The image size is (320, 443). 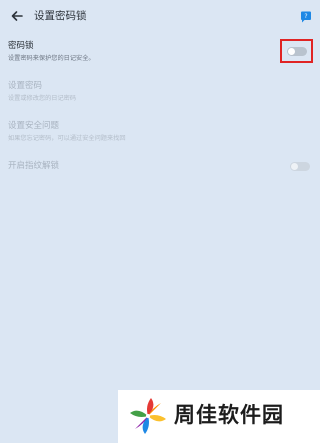 What do you see at coordinates (160, 132) in the screenshot?
I see `setting-security-question: 设置安全问题 如果您忘记密码，可以通过安全问题来找回` at bounding box center [160, 132].